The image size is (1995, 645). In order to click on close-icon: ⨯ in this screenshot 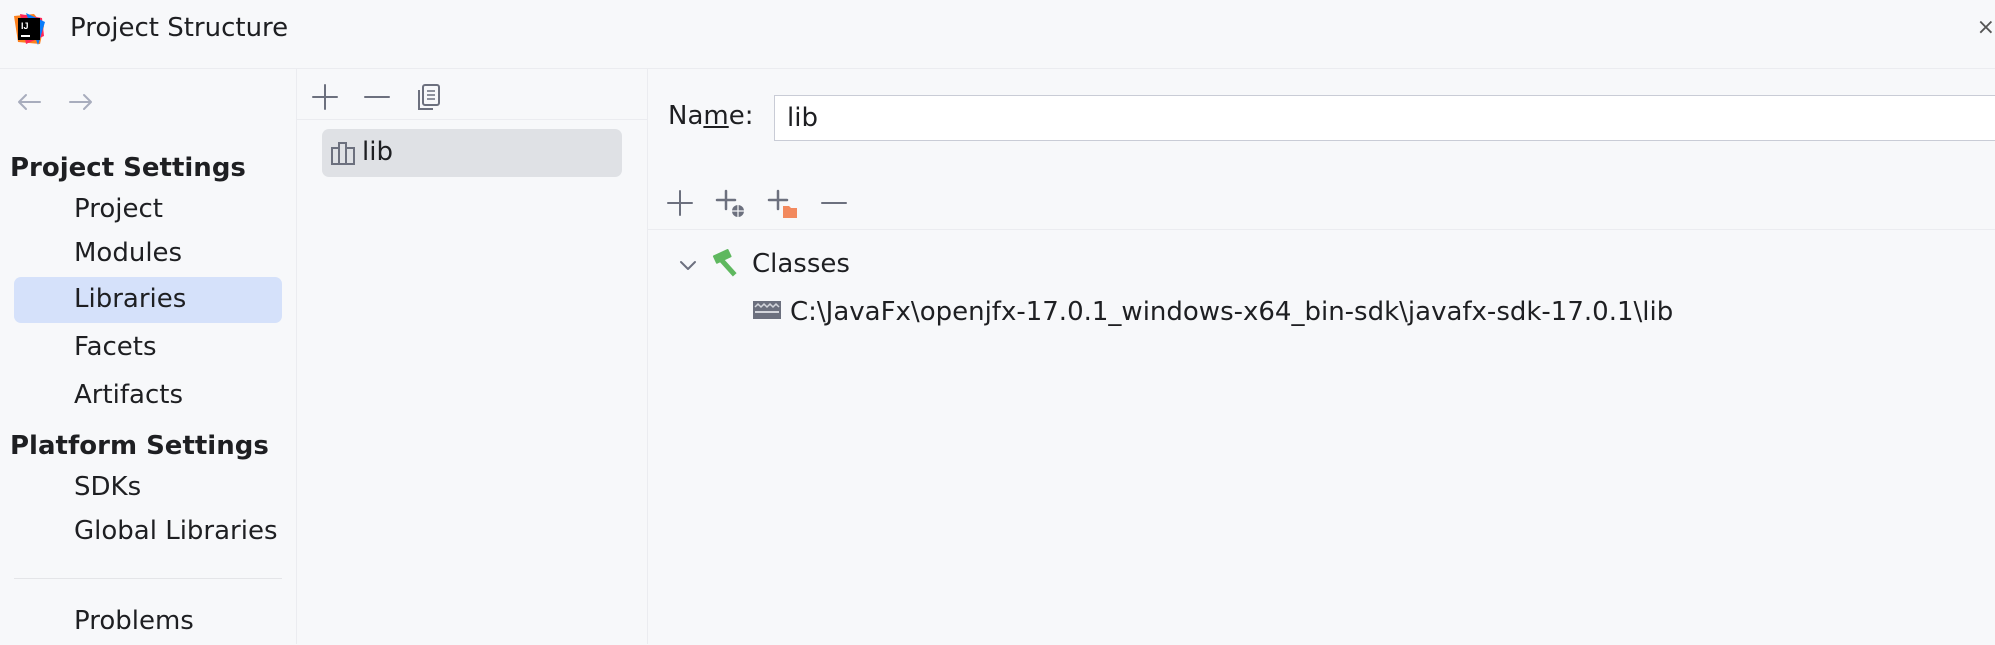, I will do `click(1986, 27)`.